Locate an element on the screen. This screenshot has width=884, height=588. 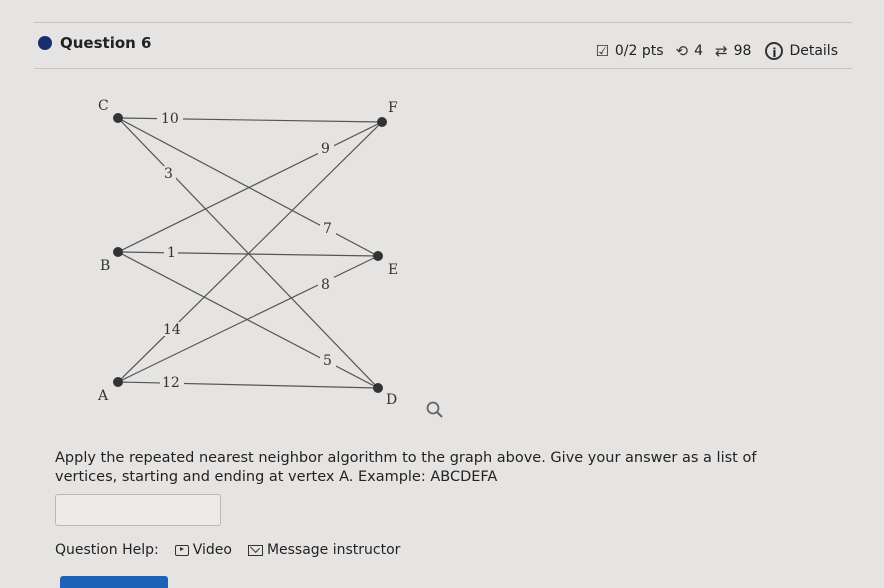
vertex-f is located at coordinates (382, 122).